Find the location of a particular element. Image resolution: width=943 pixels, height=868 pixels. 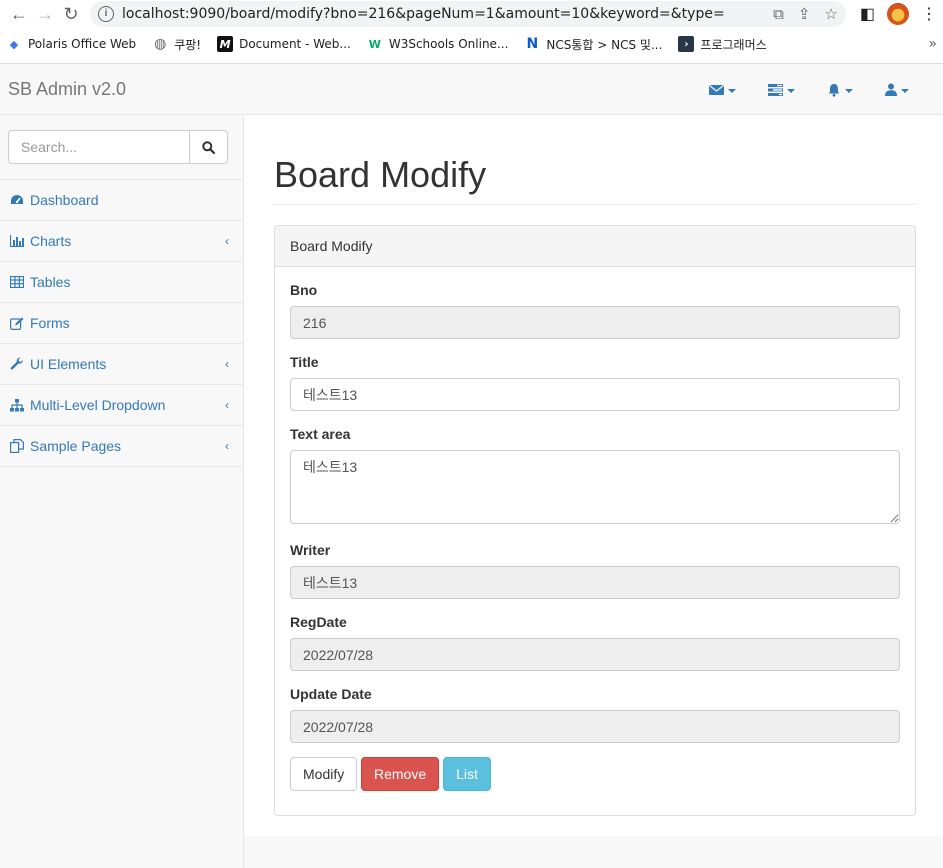

table-icon is located at coordinates (17, 282).